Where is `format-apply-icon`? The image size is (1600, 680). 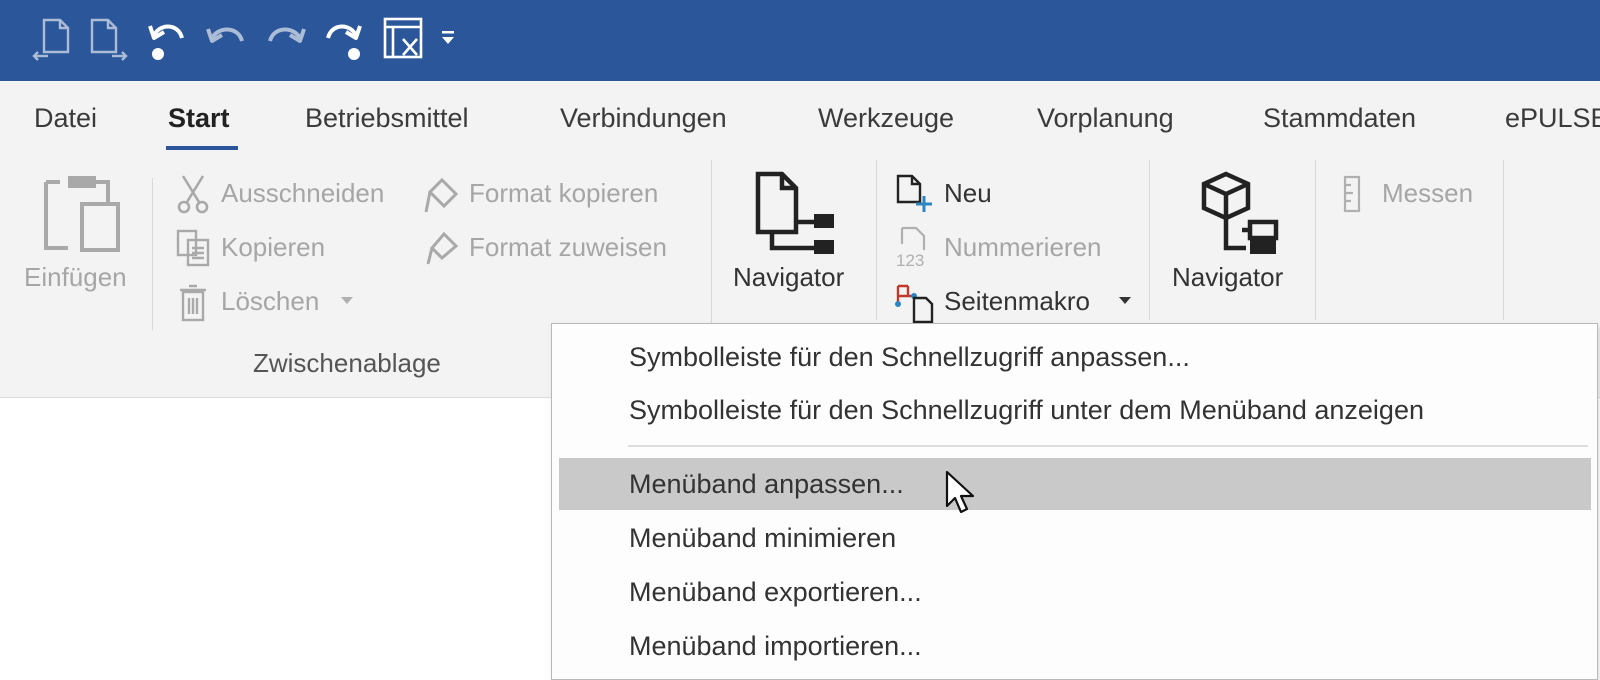
format-apply-icon is located at coordinates (442, 248).